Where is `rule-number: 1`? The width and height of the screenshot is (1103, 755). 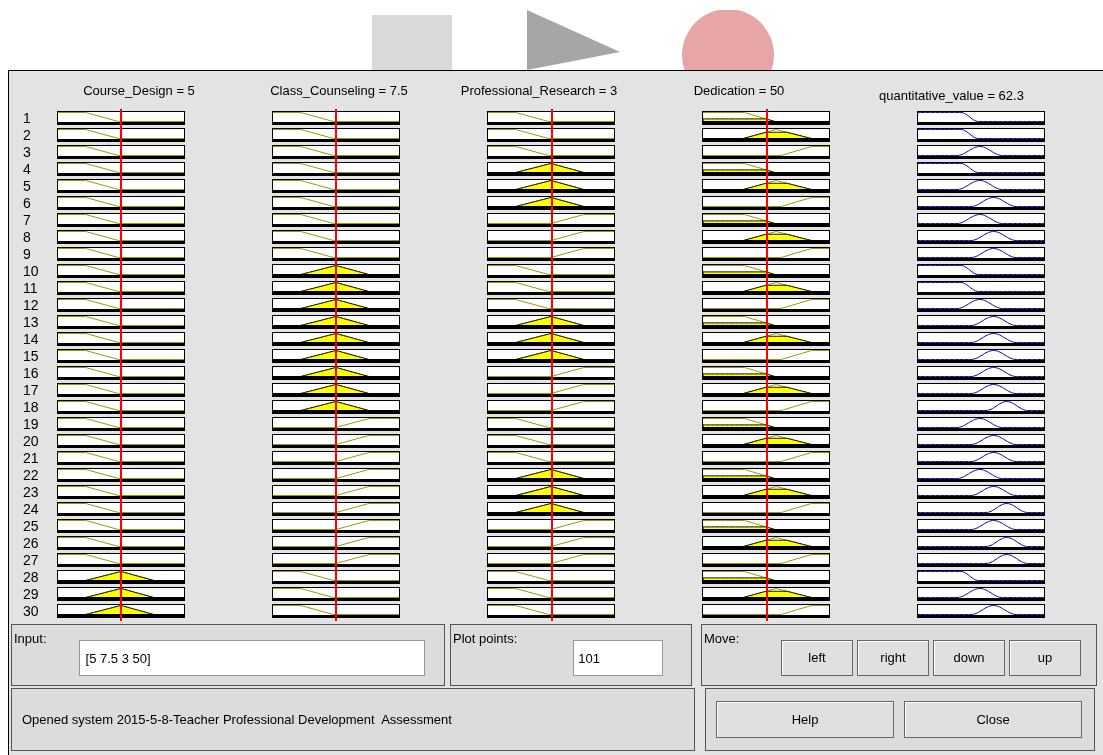 rule-number: 1 is located at coordinates (27, 118).